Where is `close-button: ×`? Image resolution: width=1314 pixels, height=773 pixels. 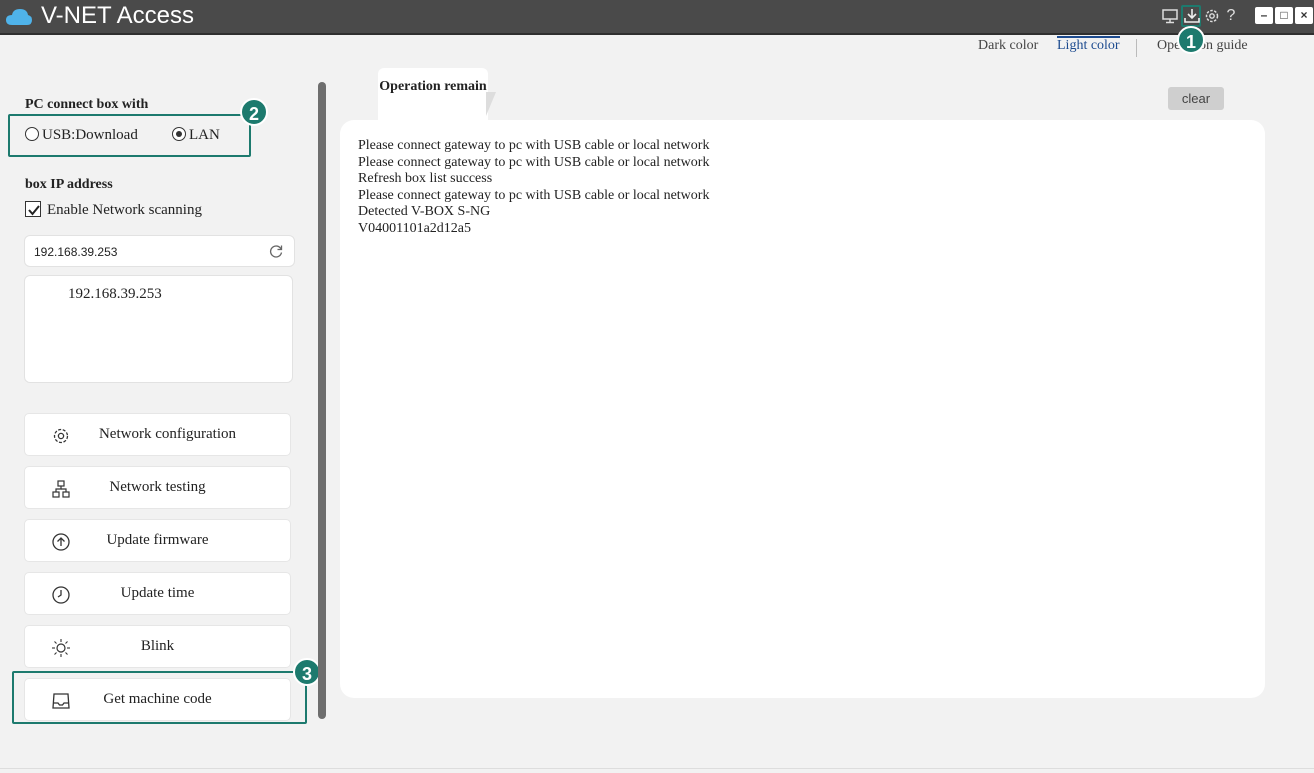
close-button: × is located at coordinates (1304, 15).